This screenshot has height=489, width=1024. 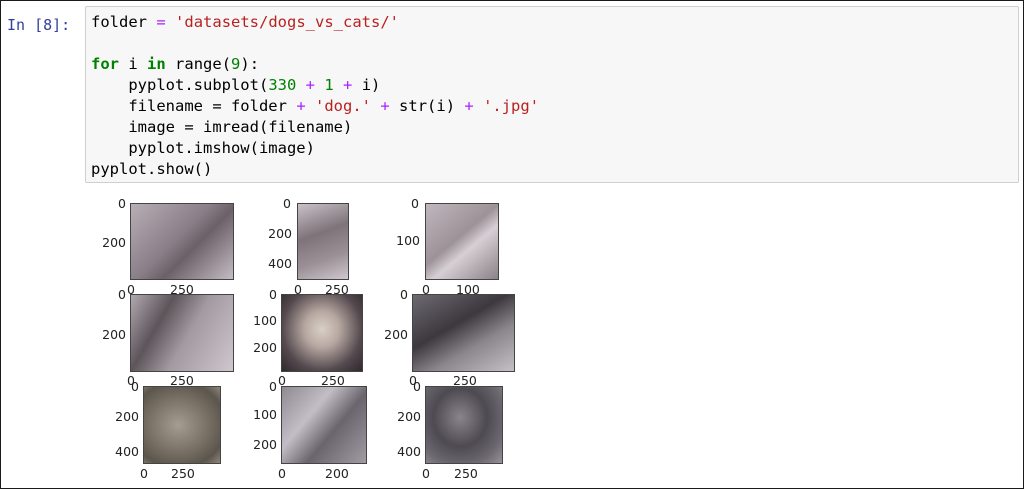 I want to click on code-line-1: folder = 'datasets/dogs_vs_cats/', so click(x=245, y=22).